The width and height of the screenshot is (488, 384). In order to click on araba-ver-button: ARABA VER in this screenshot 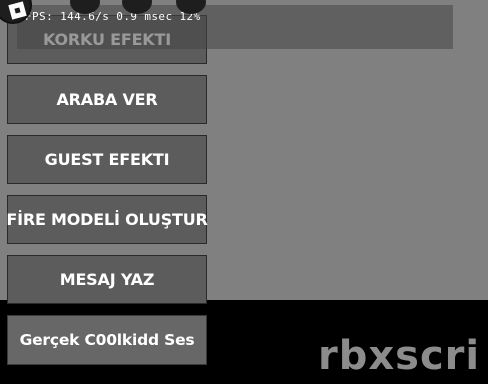, I will do `click(107, 99)`.